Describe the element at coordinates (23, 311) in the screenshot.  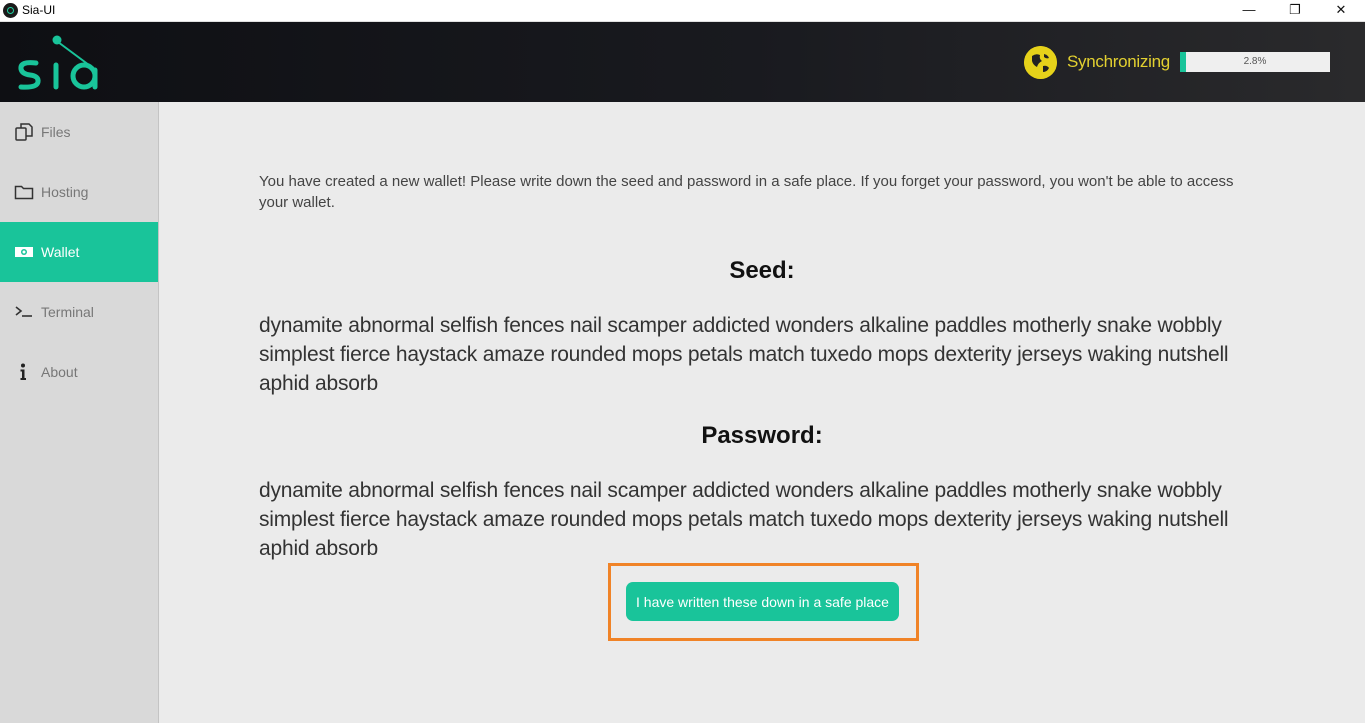
I see `terminal-icon` at that location.